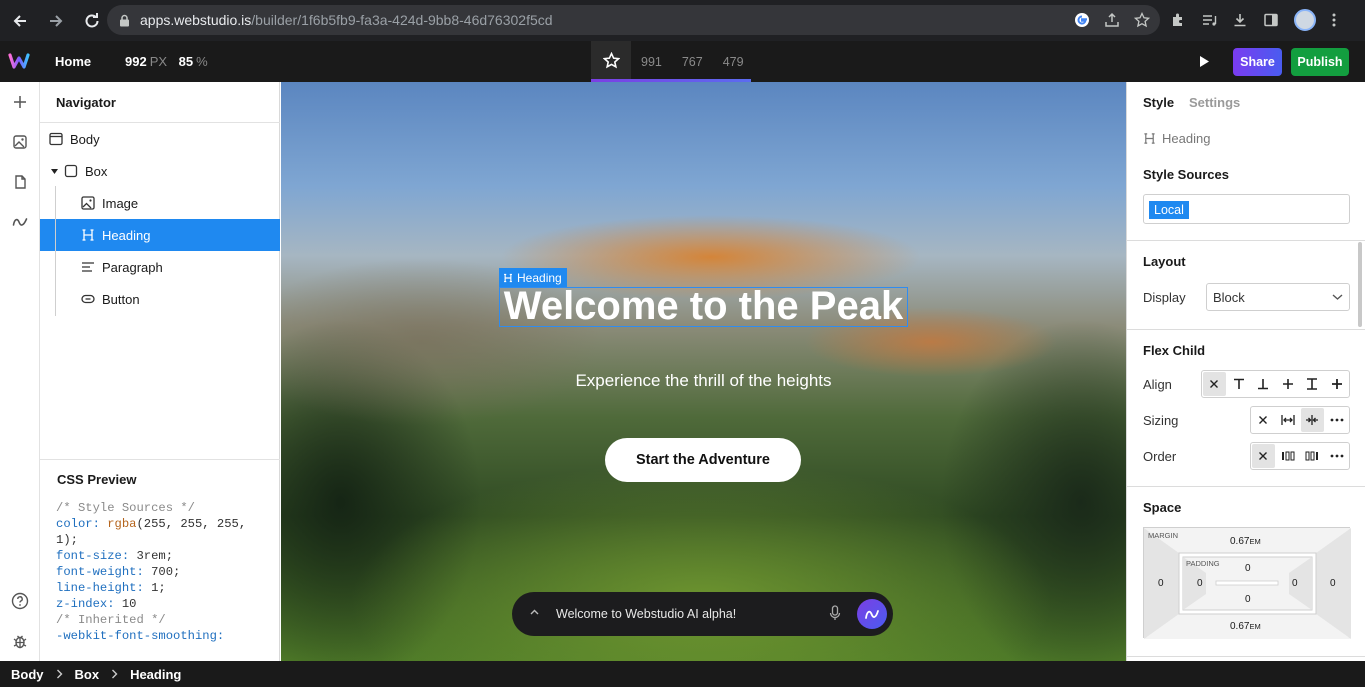  What do you see at coordinates (1246, 209) in the screenshot?
I see `style-sources-input: Local` at bounding box center [1246, 209].